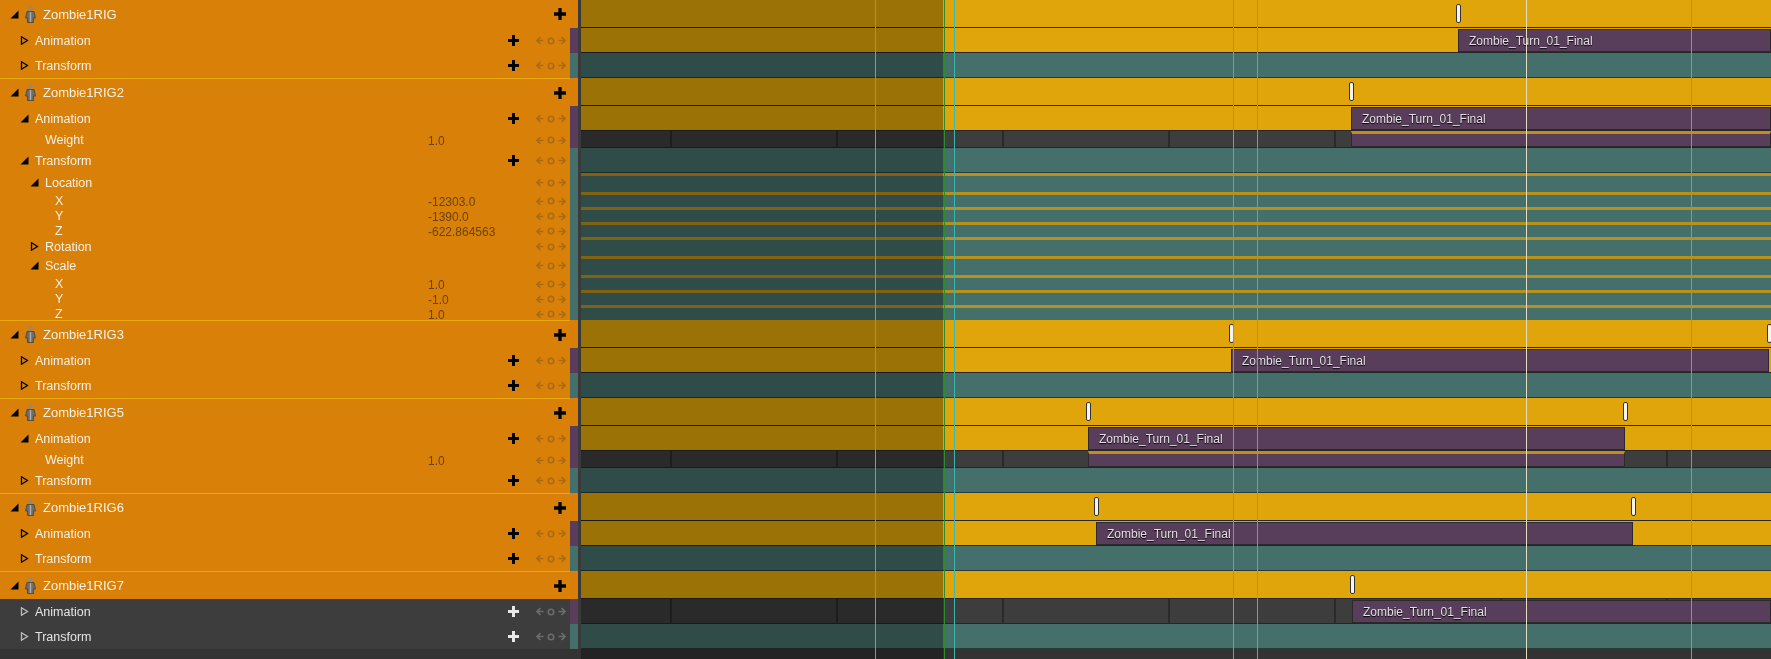 This screenshot has width=1771, height=659. Describe the element at coordinates (285, 139) in the screenshot. I see `track-header: Weight 1.0` at that location.